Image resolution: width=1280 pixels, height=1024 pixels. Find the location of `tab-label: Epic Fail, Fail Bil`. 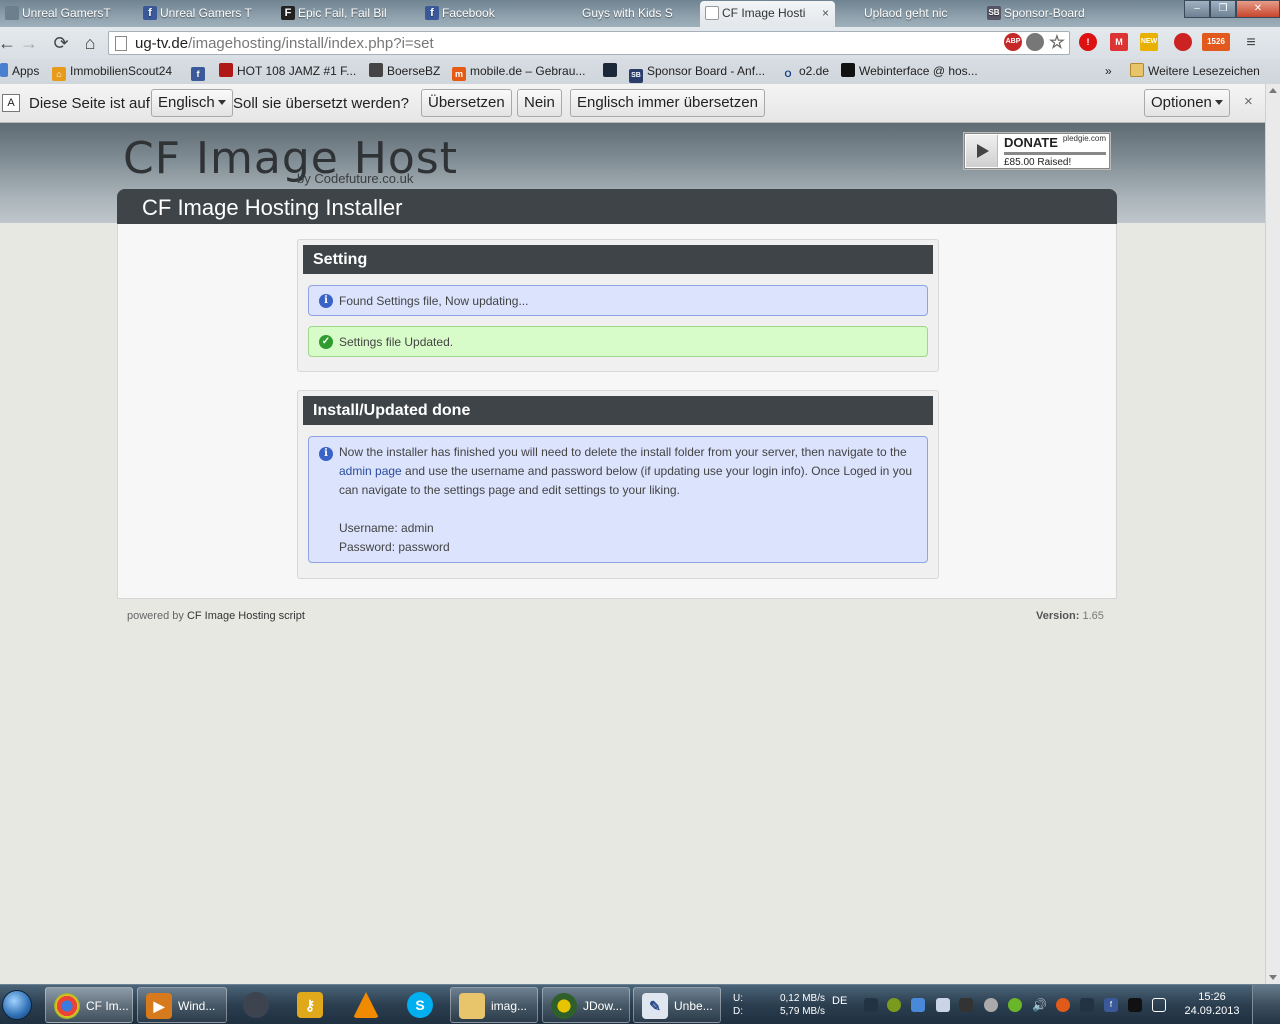

tab-label: Epic Fail, Fail Bil is located at coordinates (342, 13).